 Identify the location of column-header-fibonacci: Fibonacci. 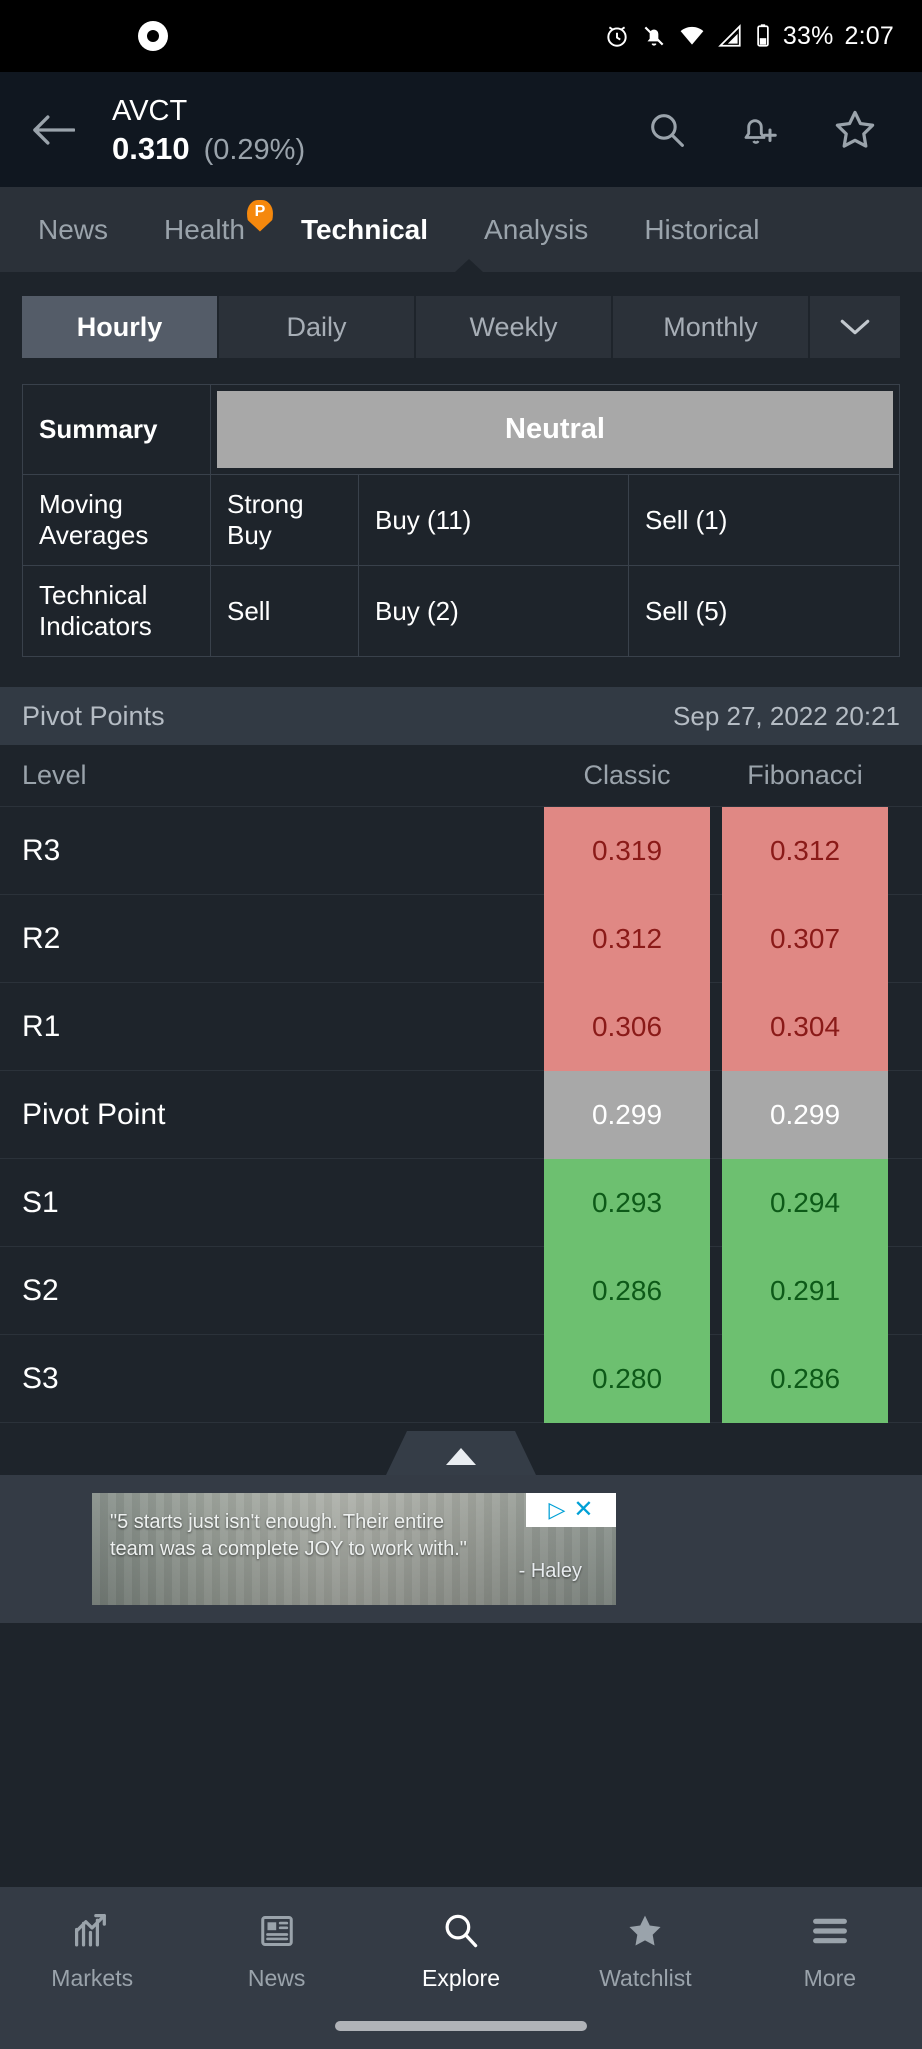
(805, 775).